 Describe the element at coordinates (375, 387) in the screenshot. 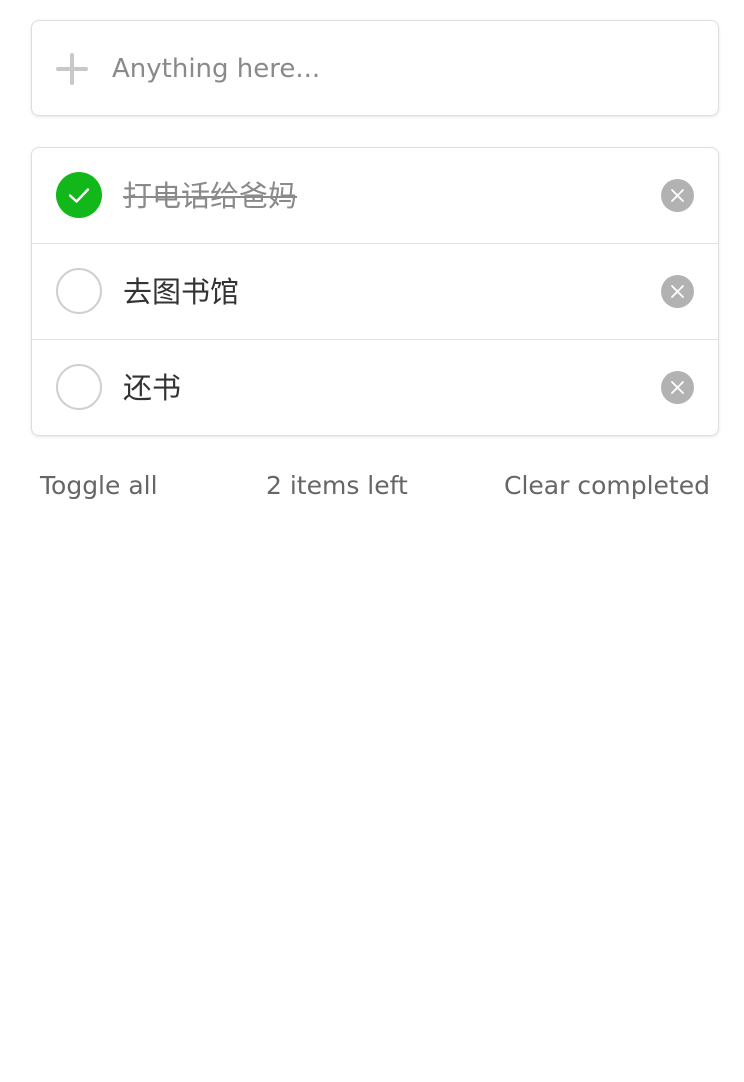

I see `todo-item: 还书` at that location.